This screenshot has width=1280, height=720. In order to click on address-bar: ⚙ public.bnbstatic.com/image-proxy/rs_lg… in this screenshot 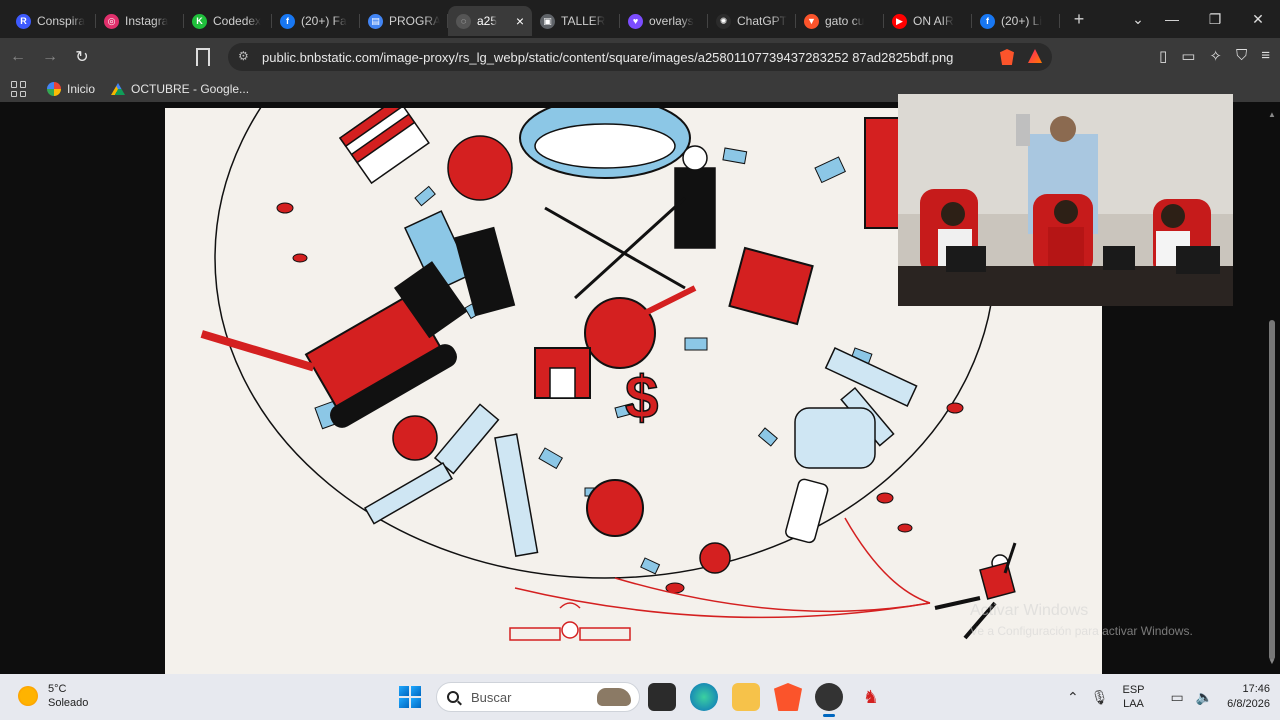, I will do `click(640, 57)`.